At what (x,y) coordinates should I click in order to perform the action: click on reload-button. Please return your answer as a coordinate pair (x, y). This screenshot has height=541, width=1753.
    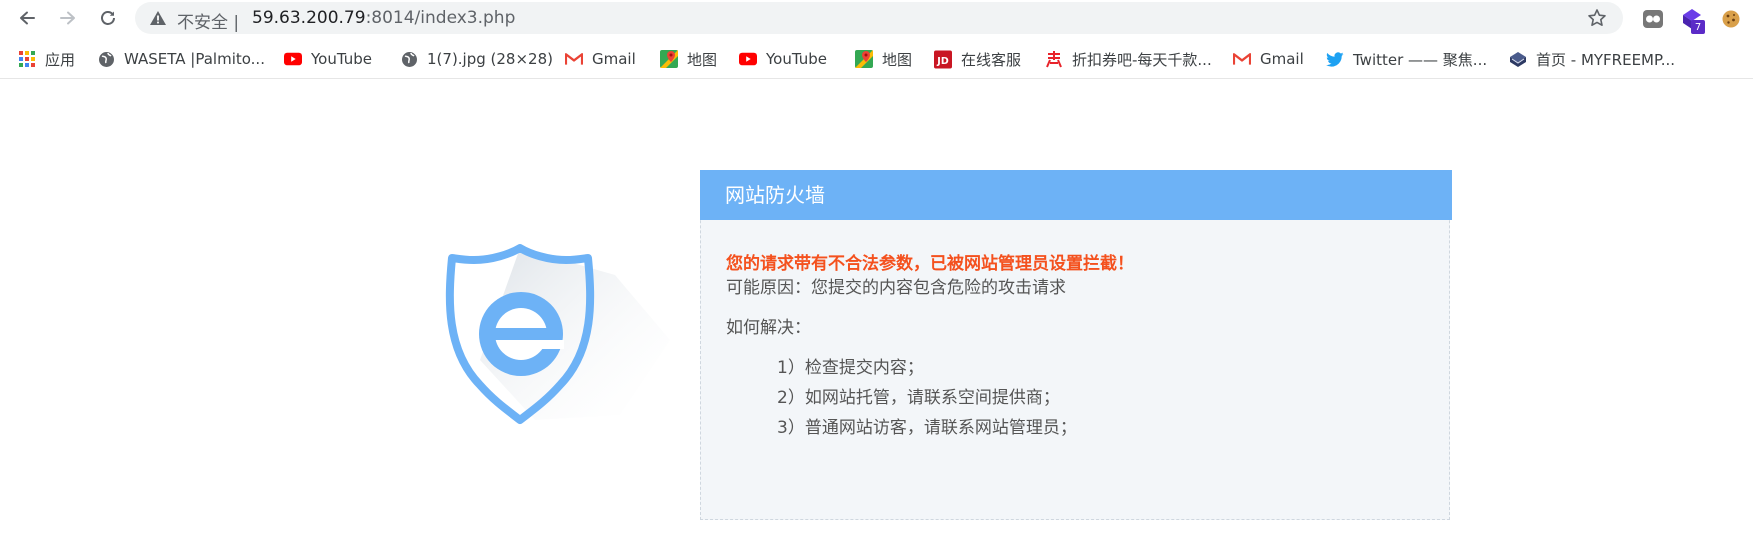
    Looking at the image, I should click on (108, 18).